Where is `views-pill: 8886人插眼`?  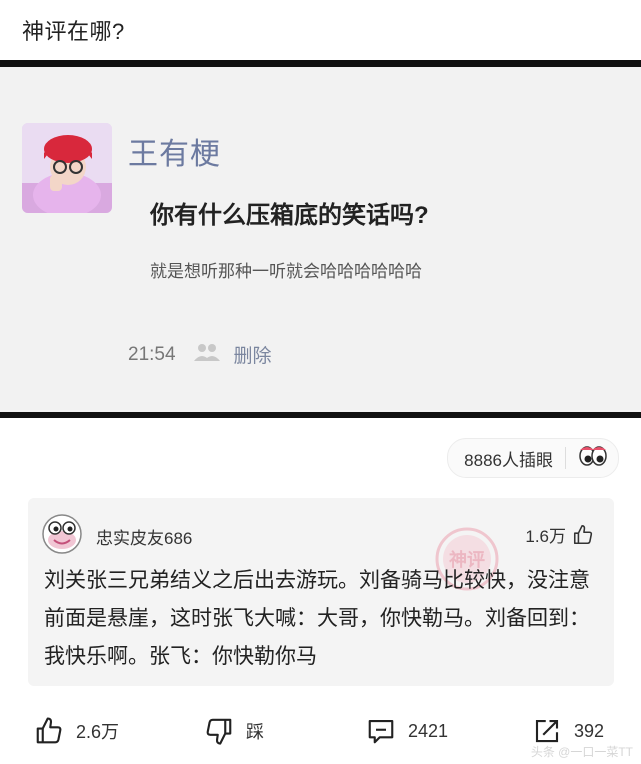 views-pill: 8886人插眼 is located at coordinates (533, 458).